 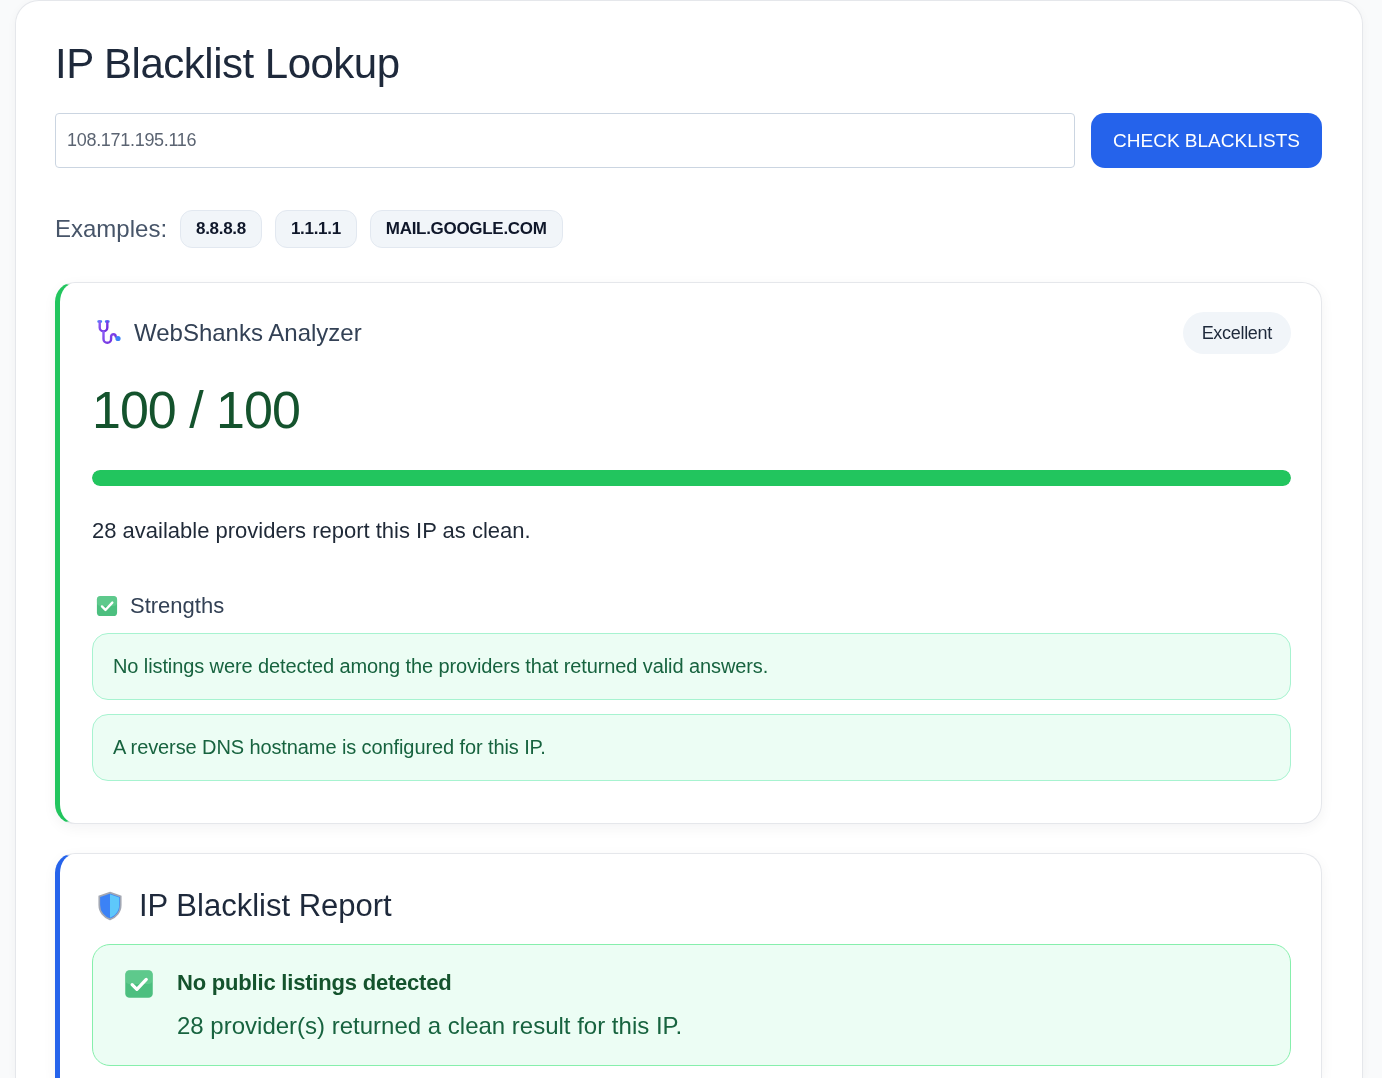 What do you see at coordinates (1206, 140) in the screenshot?
I see `check-blacklists-button: CHECK BLACKLISTS` at bounding box center [1206, 140].